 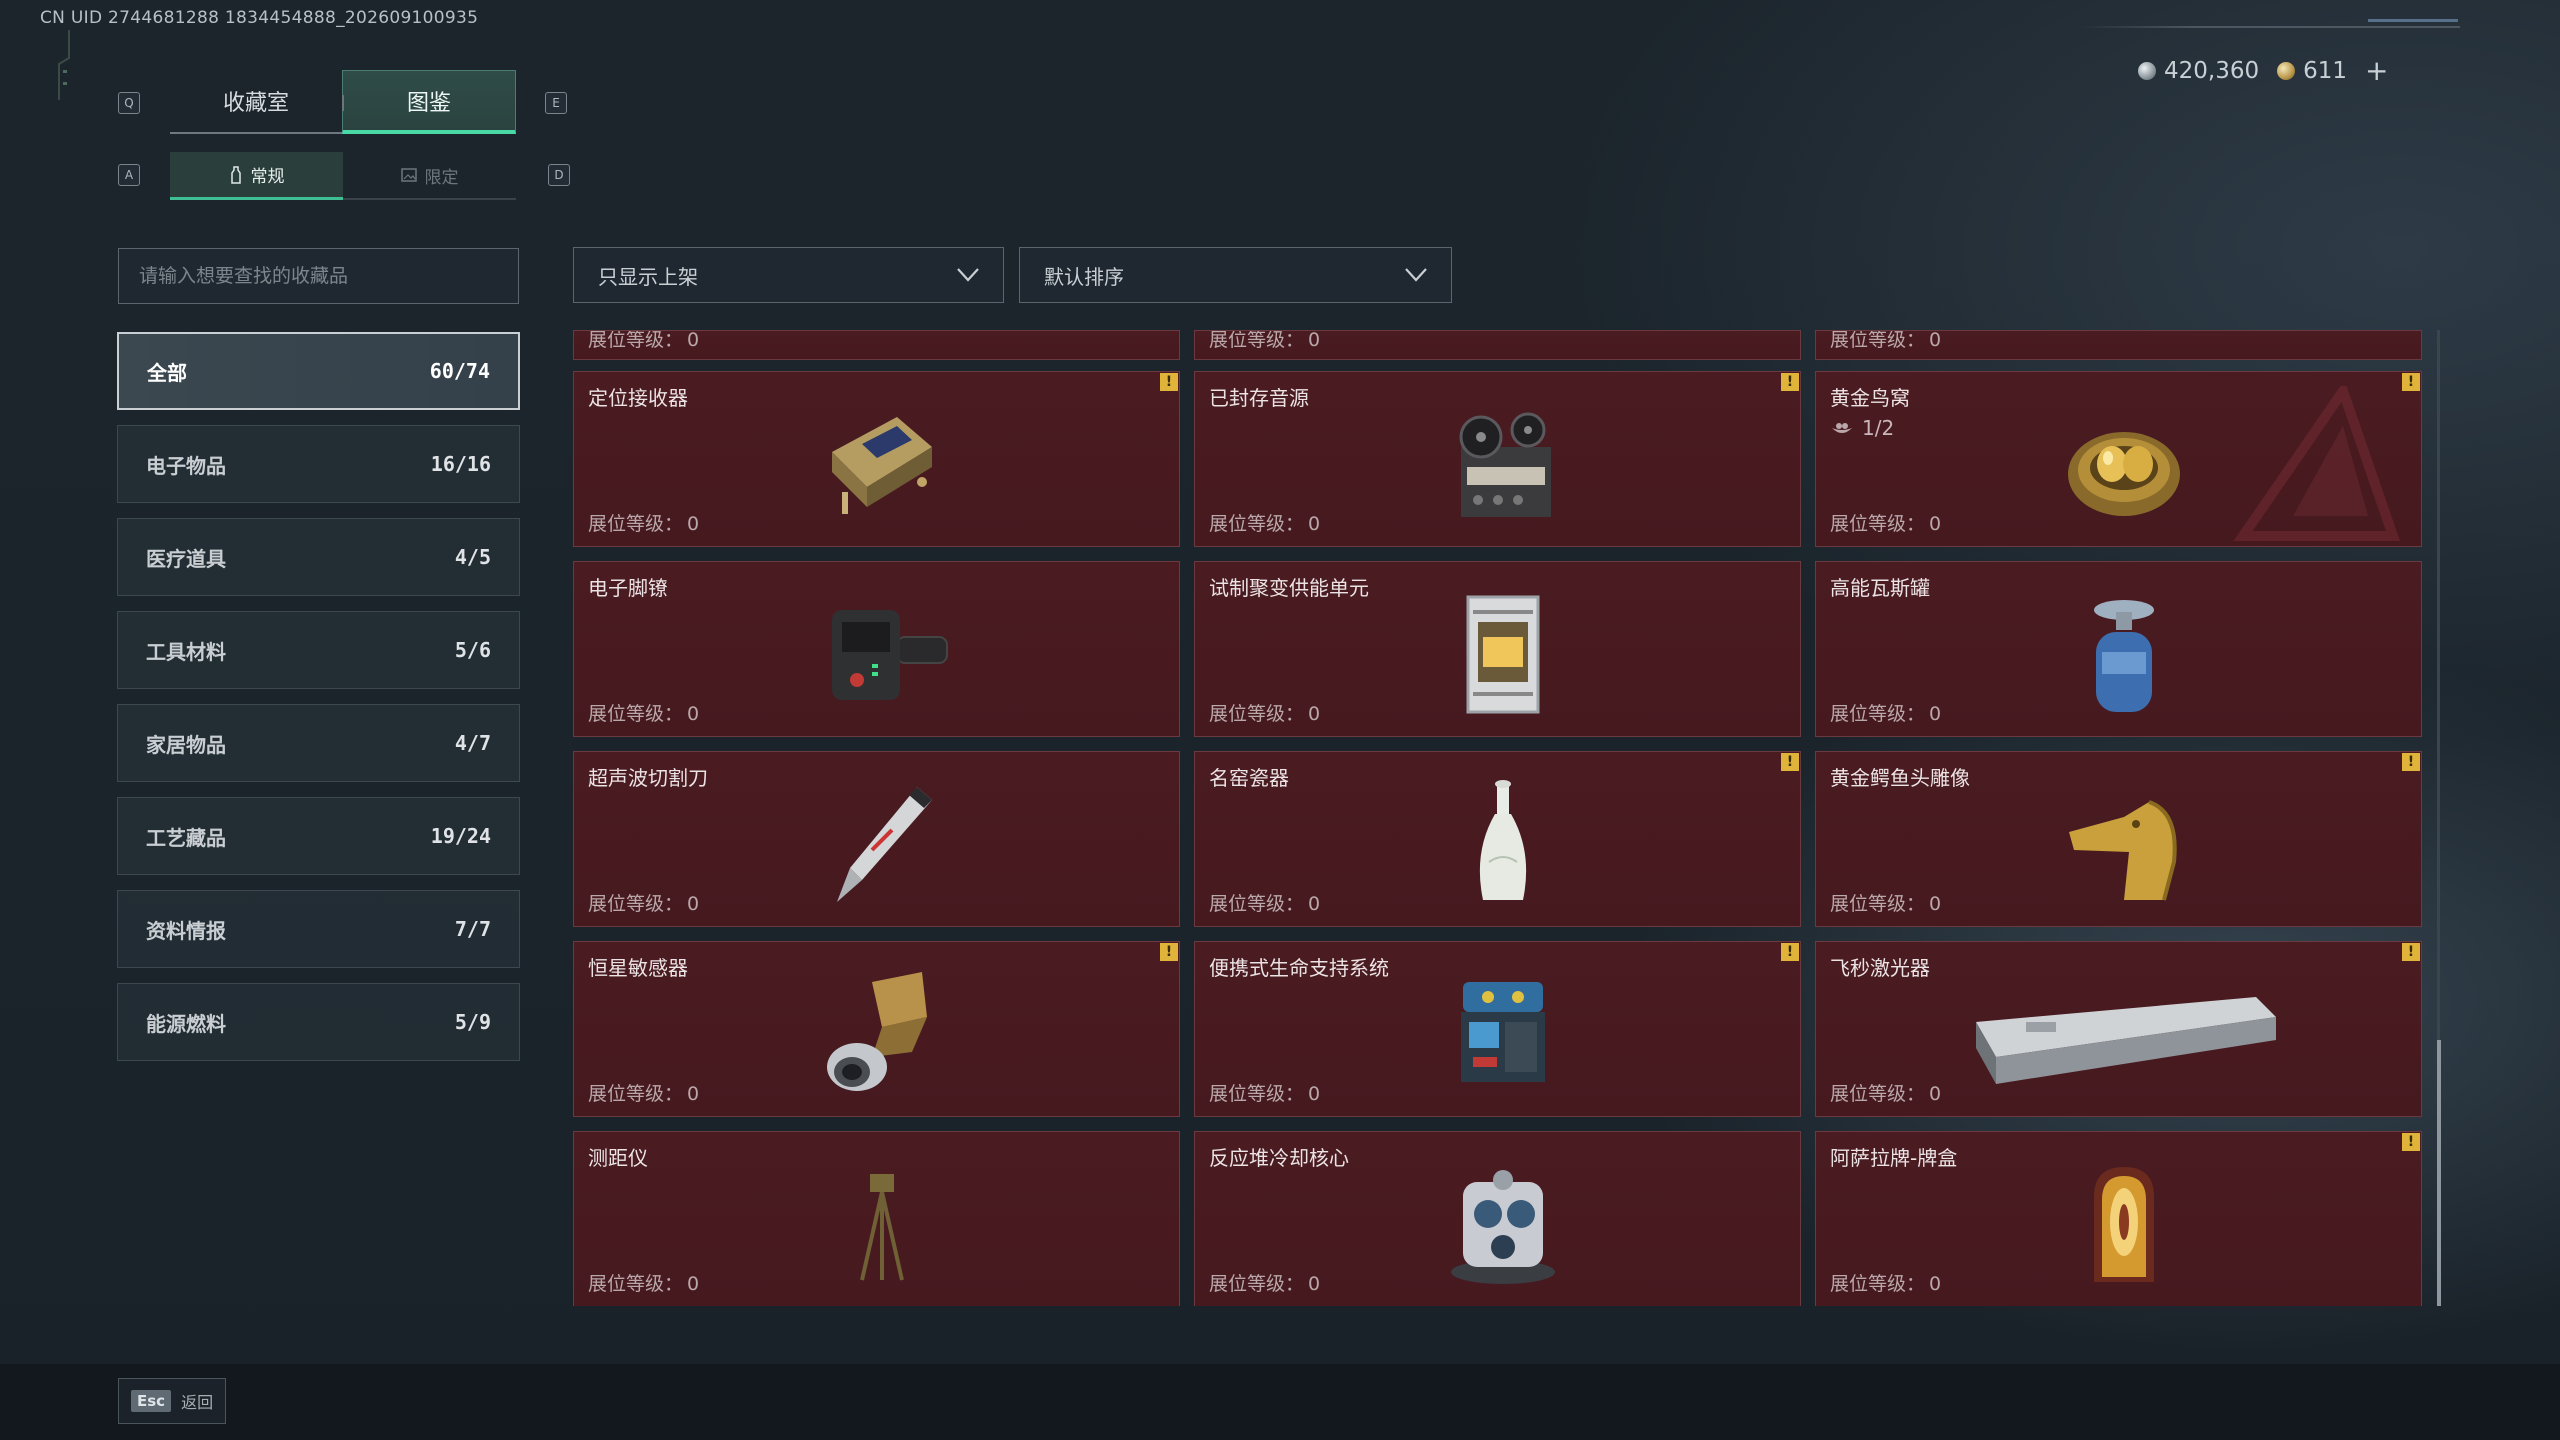 I want to click on sort-value: 默认排序, so click(x=1084, y=276).